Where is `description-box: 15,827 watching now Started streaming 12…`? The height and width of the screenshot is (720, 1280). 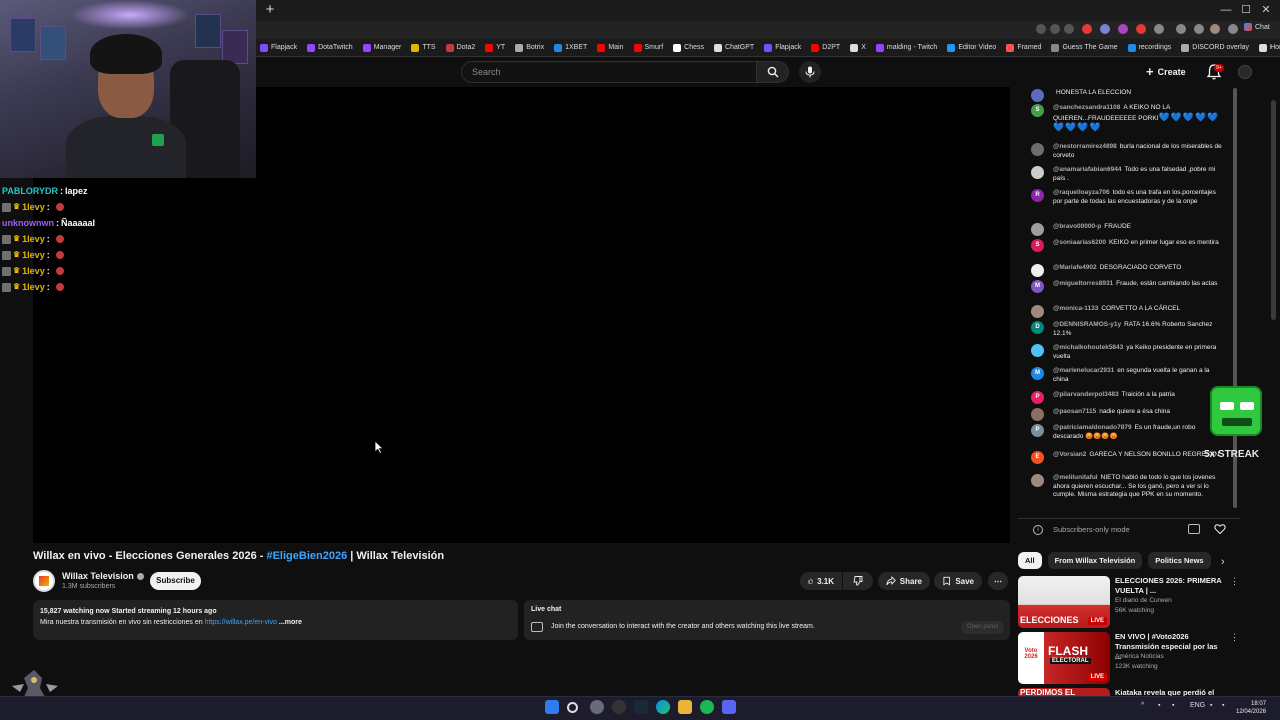 description-box: 15,827 watching now Started streaming 12… is located at coordinates (275, 620).